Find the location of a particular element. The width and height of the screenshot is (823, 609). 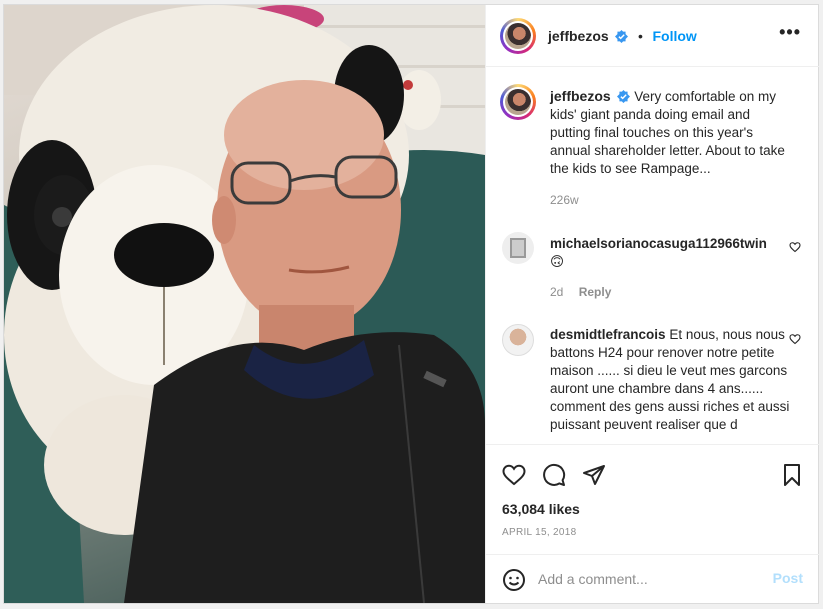

avatar is located at coordinates (518, 36).